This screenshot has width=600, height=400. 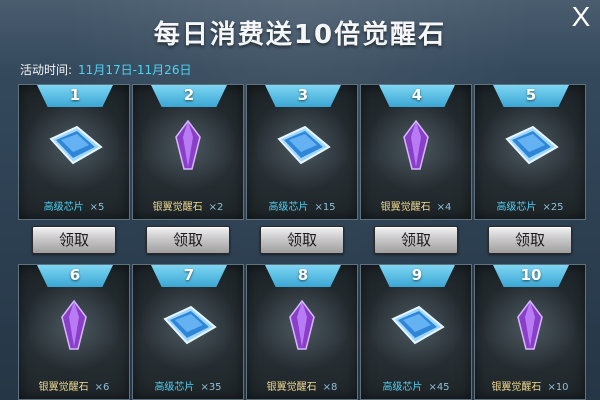 What do you see at coordinates (531, 276) in the screenshot?
I see `reward-number: 10` at bounding box center [531, 276].